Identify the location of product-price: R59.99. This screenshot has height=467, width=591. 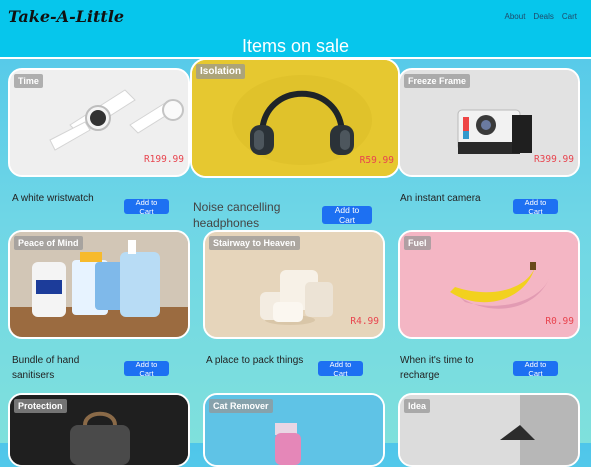
(376, 160).